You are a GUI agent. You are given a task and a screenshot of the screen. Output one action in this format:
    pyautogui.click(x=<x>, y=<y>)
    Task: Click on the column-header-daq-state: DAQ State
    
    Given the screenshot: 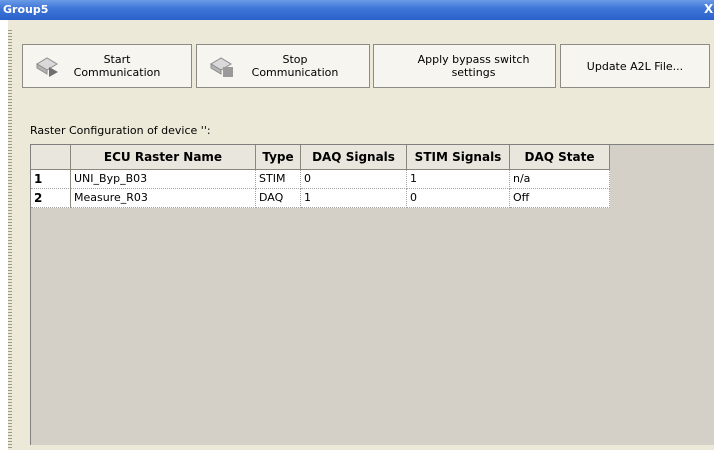 What is the action you would take?
    pyautogui.click(x=560, y=157)
    